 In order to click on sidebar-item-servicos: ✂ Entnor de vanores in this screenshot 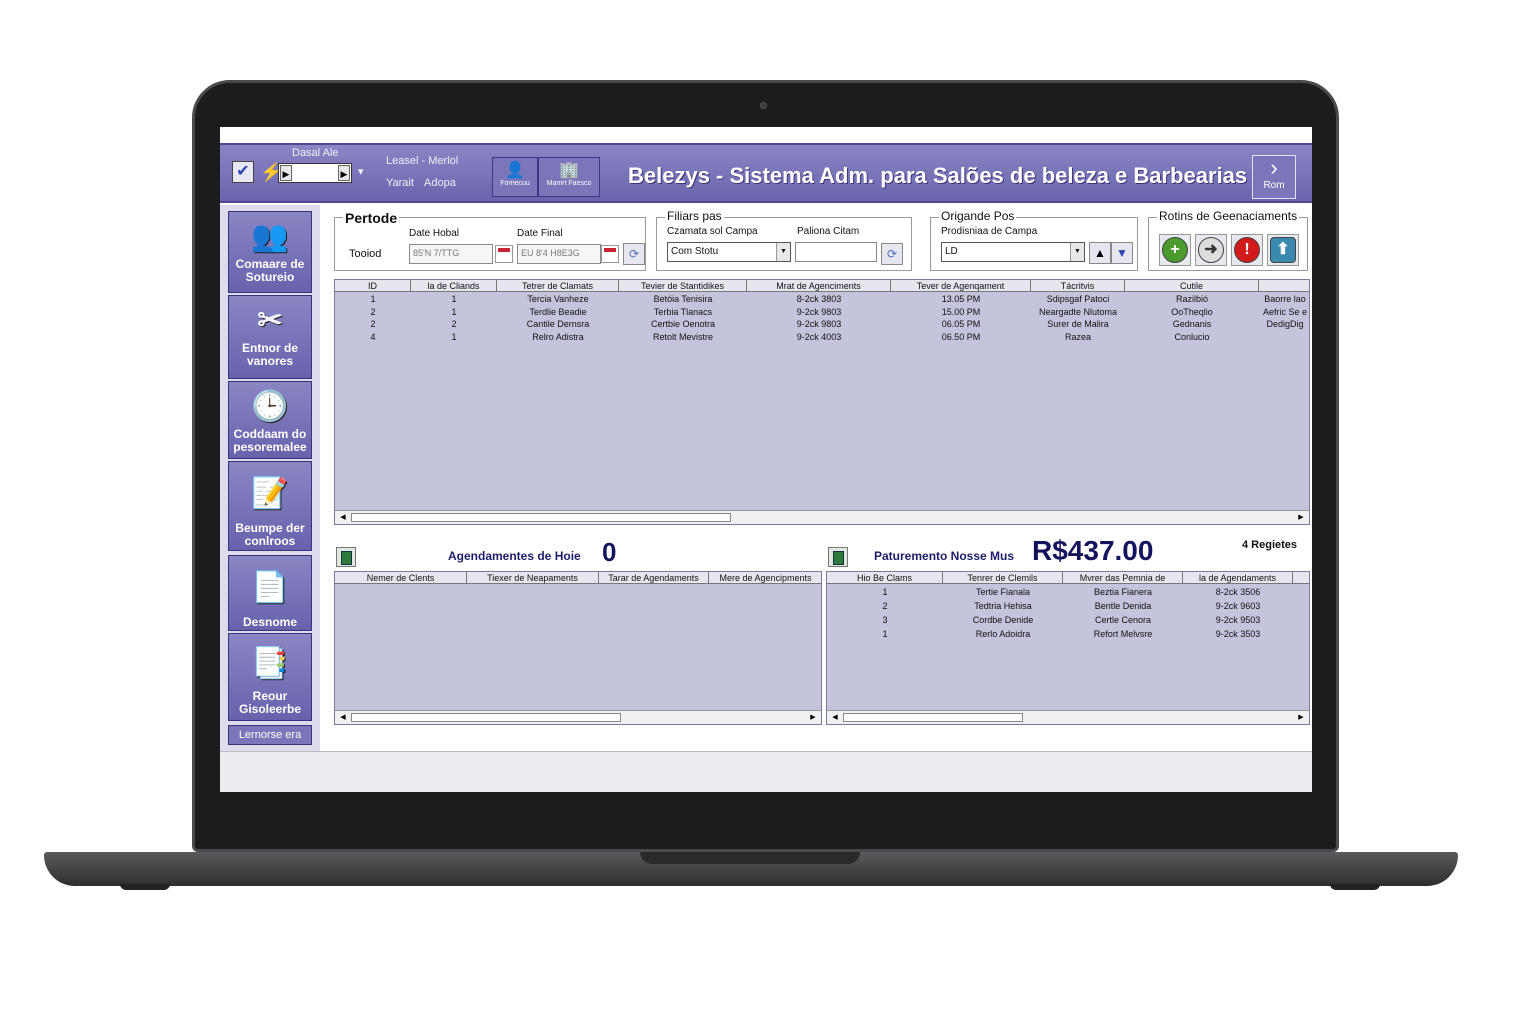, I will do `click(270, 337)`.